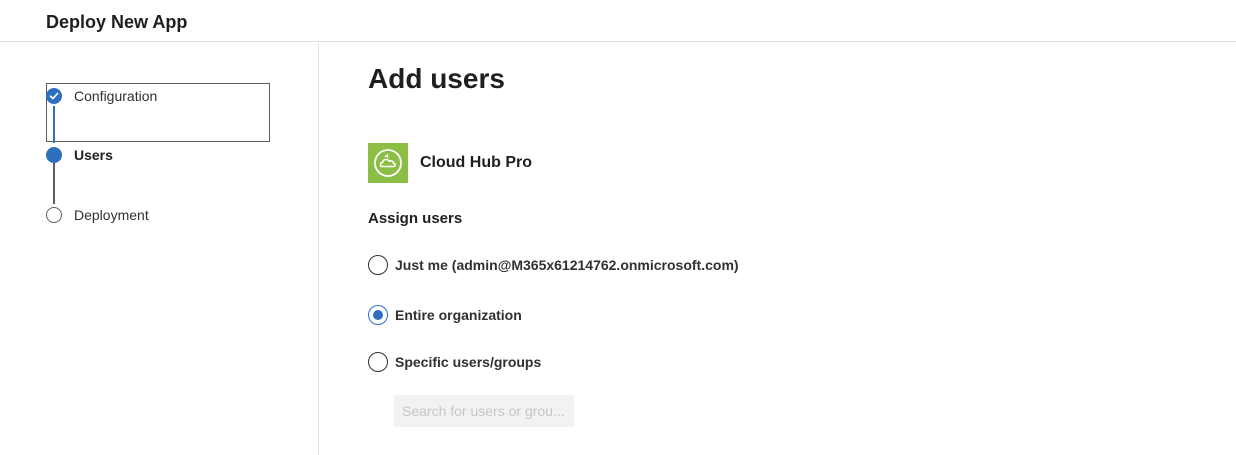  Describe the element at coordinates (436, 78) in the screenshot. I see `page-title: Add users` at that location.